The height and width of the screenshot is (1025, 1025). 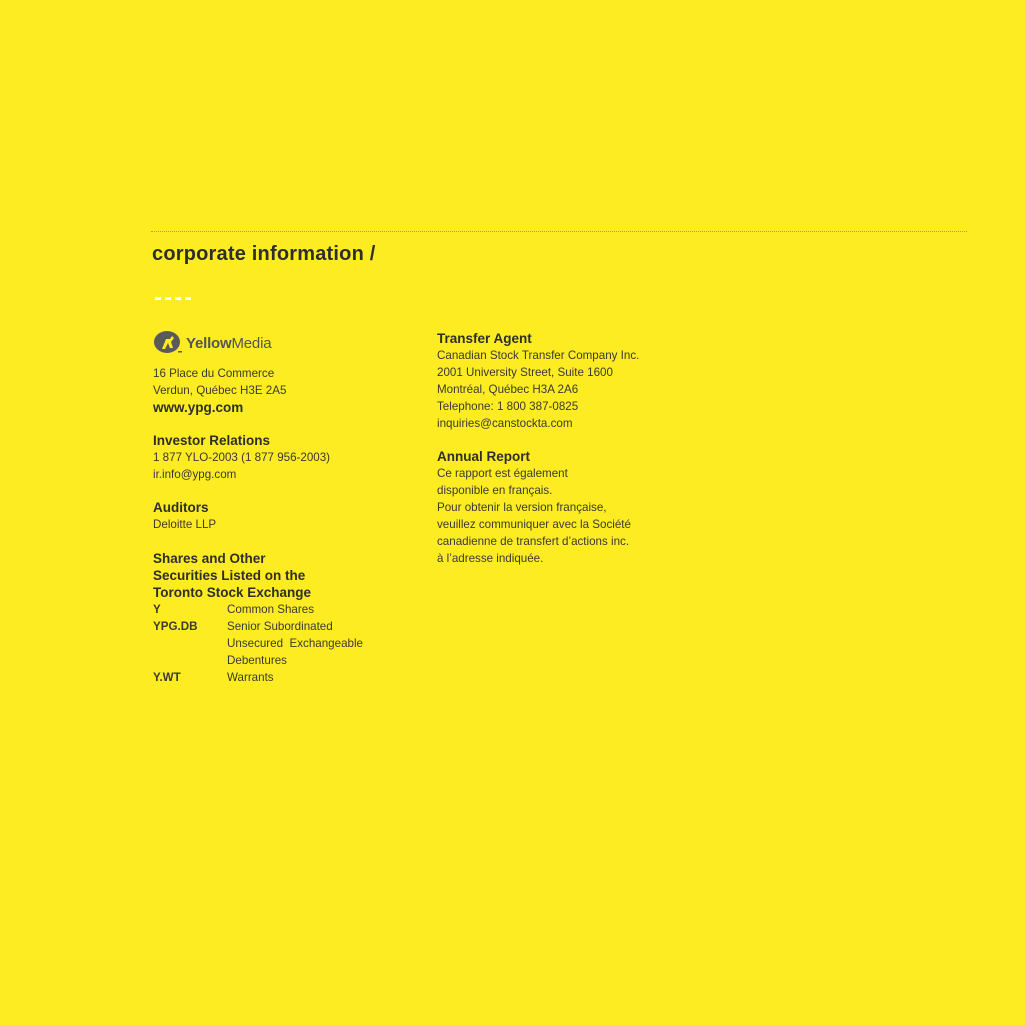 I want to click on ticker-symbol: Y, so click(x=157, y=609).